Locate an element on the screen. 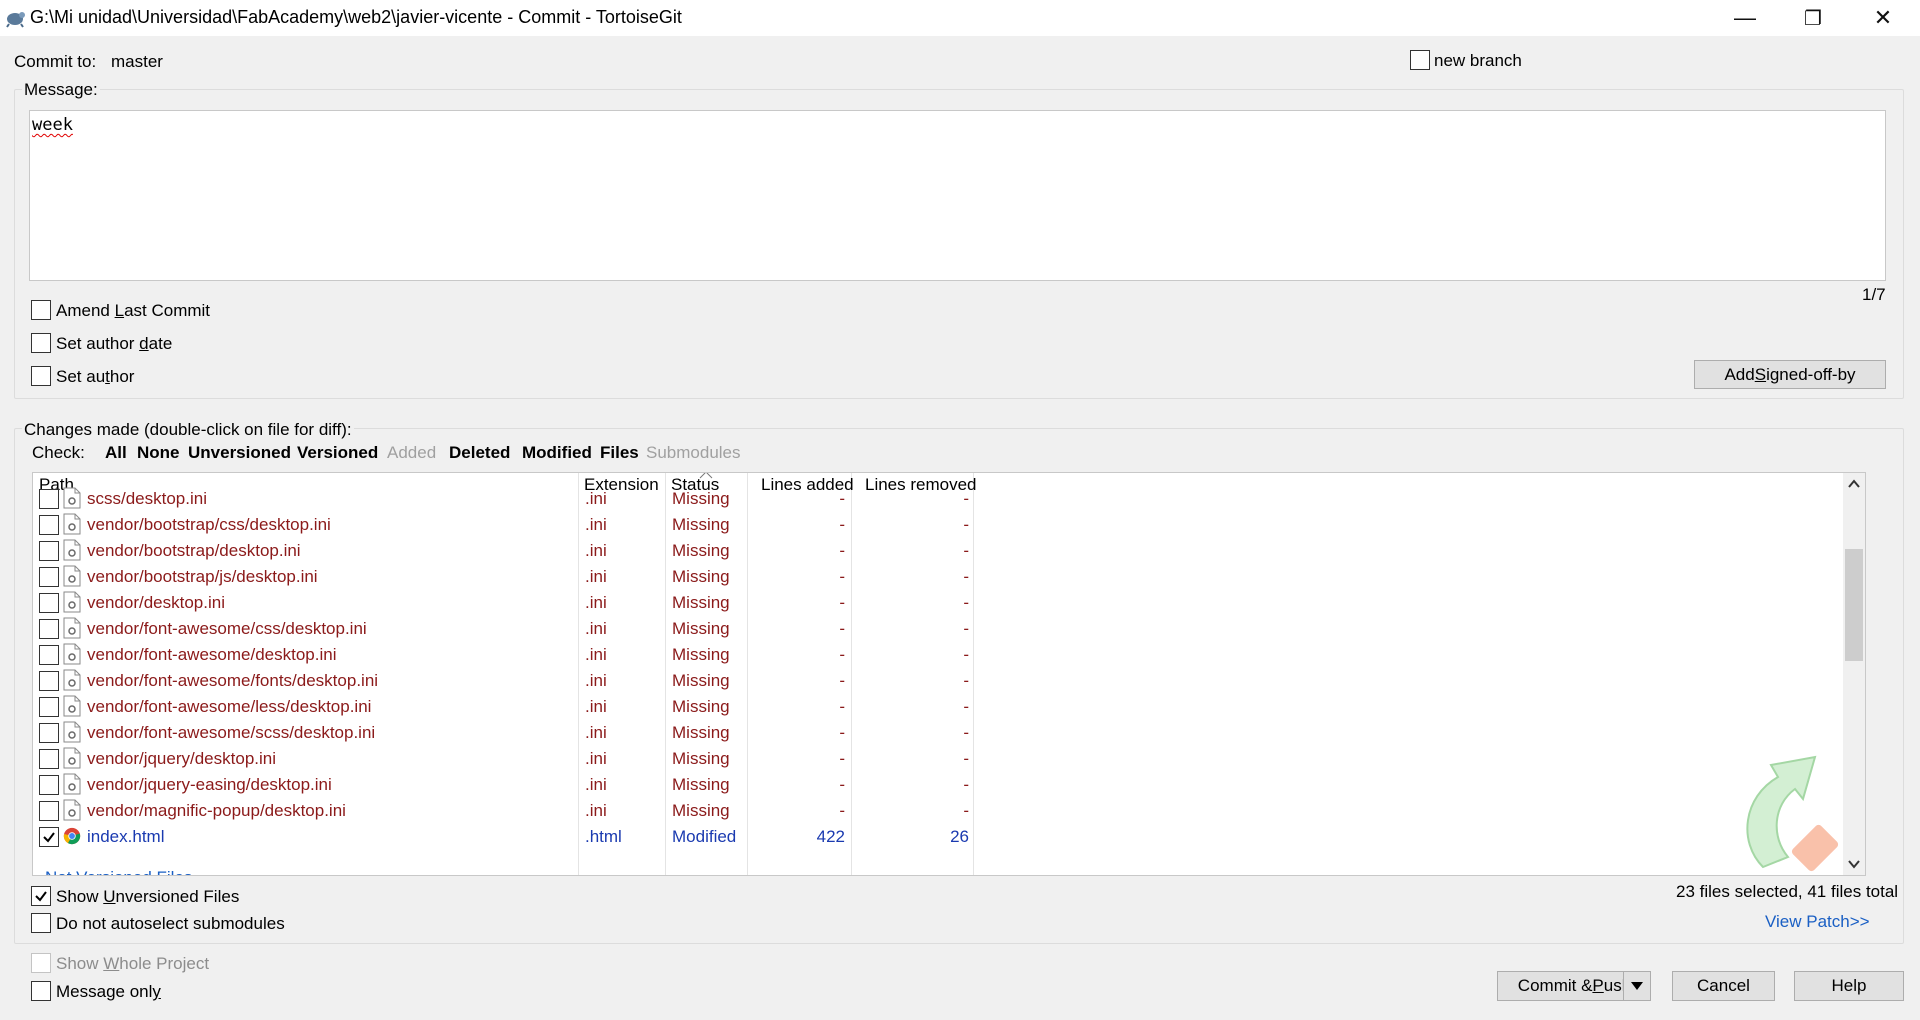  minimize-icon: — is located at coordinates (1745, 17).